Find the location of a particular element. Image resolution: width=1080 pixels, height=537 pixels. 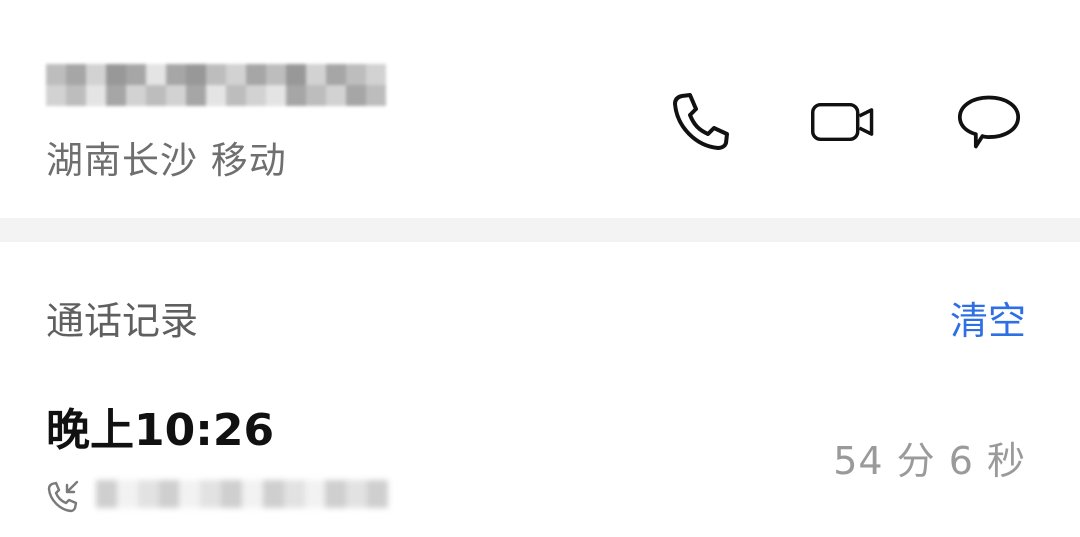

clear-call-log-button: 清空 is located at coordinates (988, 321).